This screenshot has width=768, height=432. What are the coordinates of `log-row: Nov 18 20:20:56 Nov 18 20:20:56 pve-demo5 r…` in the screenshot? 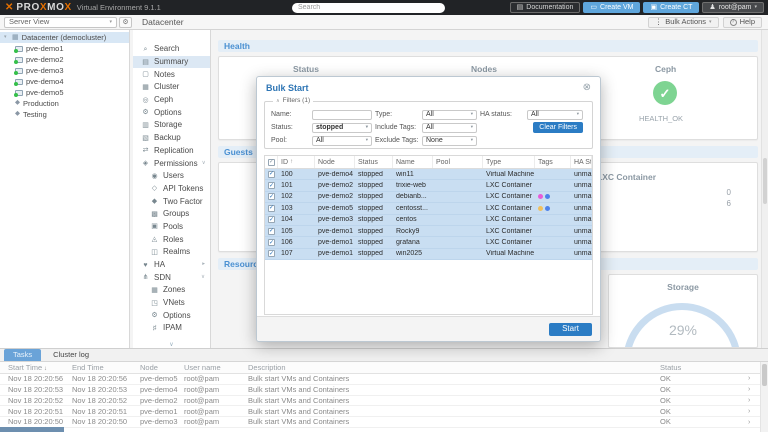 It's located at (384, 379).